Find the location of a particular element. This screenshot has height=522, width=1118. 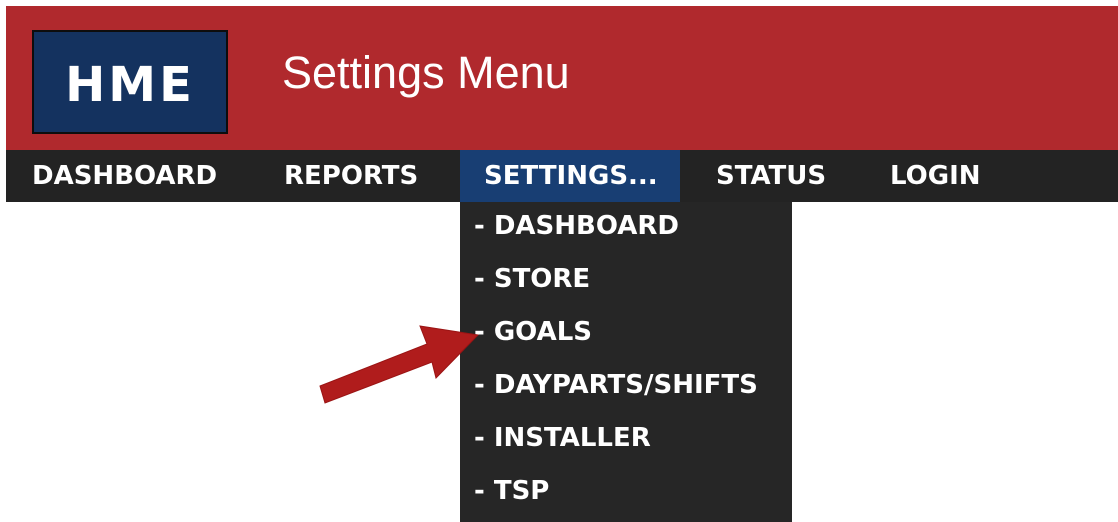

menu-item-dayparts-shifts: - DAYPARTS/SHIFTS is located at coordinates (616, 385).